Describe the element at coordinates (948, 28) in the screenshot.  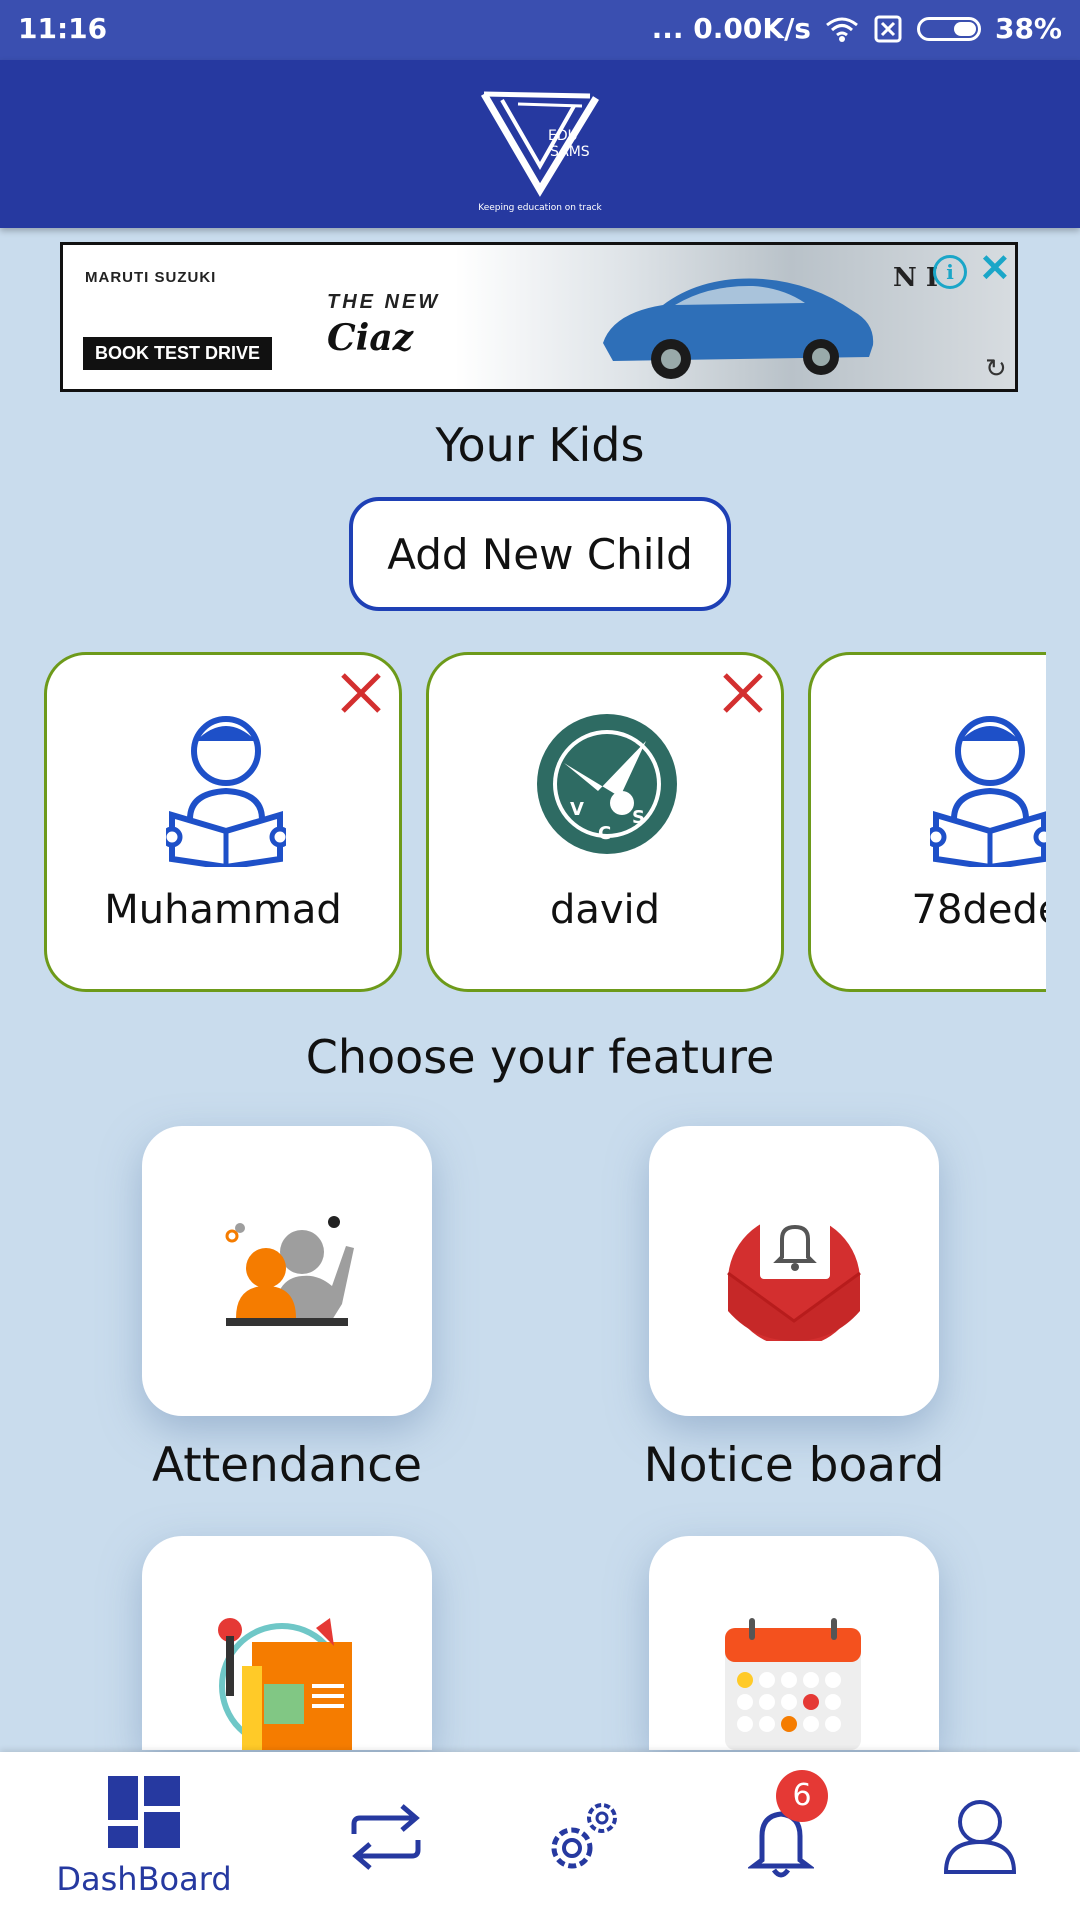
I see `battery-icon` at that location.